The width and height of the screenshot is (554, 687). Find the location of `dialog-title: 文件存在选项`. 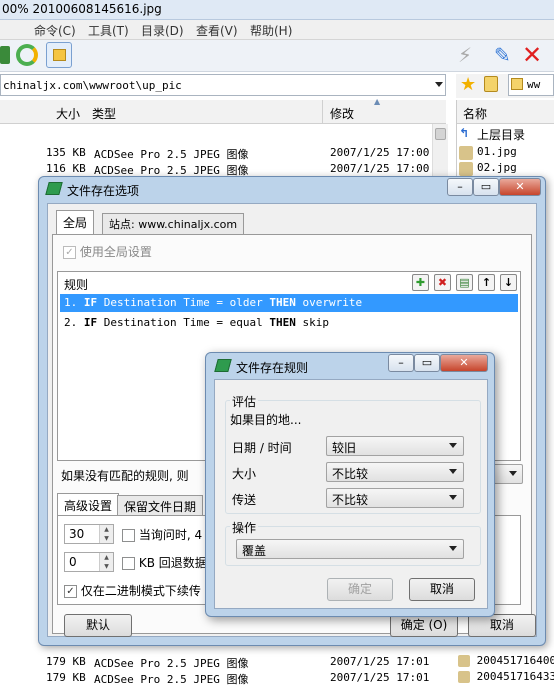

dialog-title: 文件存在选项 is located at coordinates (103, 191).